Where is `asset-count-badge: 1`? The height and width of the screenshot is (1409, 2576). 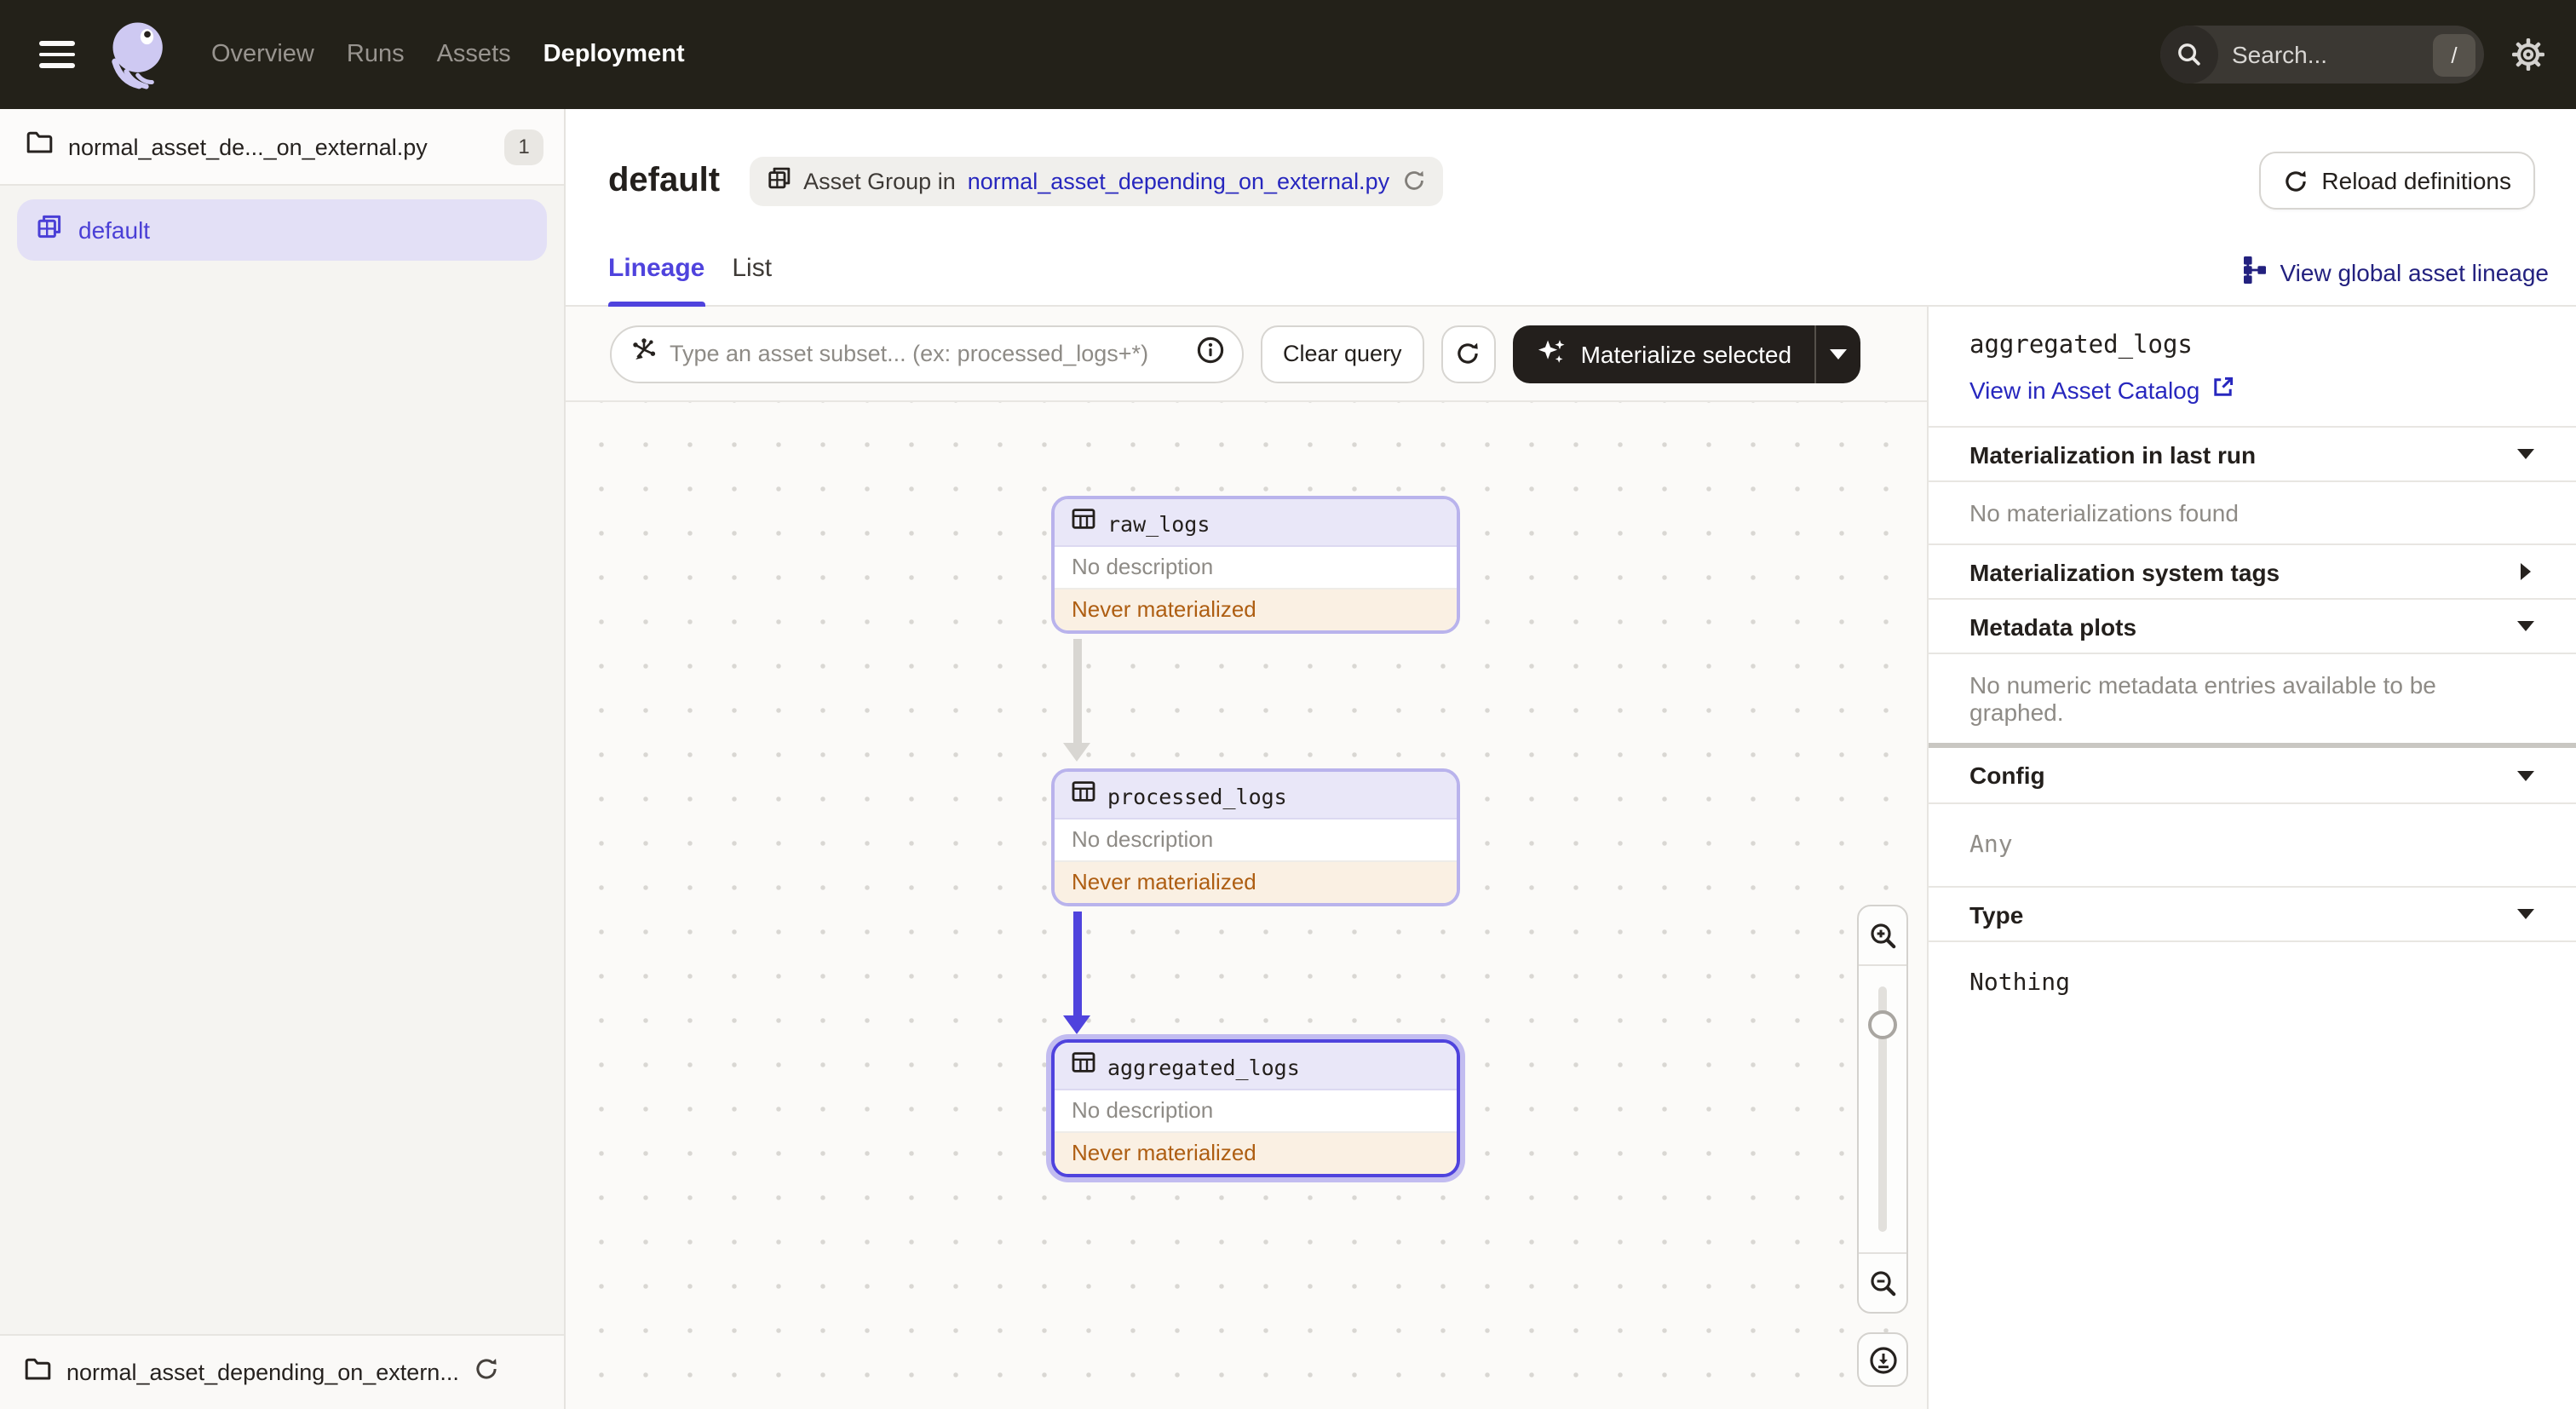 asset-count-badge: 1 is located at coordinates (523, 146).